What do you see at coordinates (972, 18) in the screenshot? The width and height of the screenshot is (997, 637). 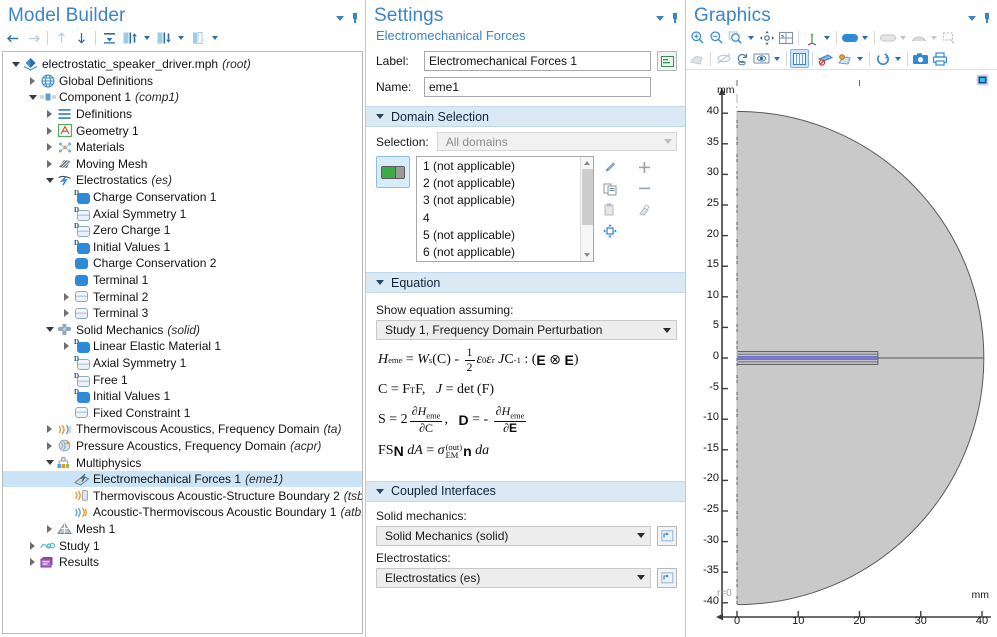 I see `graphics-menu-icon` at bounding box center [972, 18].